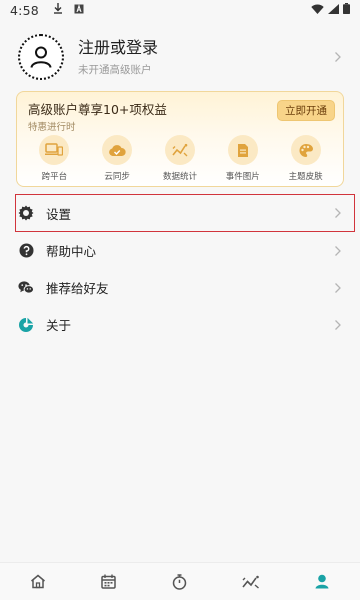 Image resolution: width=360 pixels, height=600 pixels. I want to click on feature-data-stats: 数据统计, so click(180, 158).